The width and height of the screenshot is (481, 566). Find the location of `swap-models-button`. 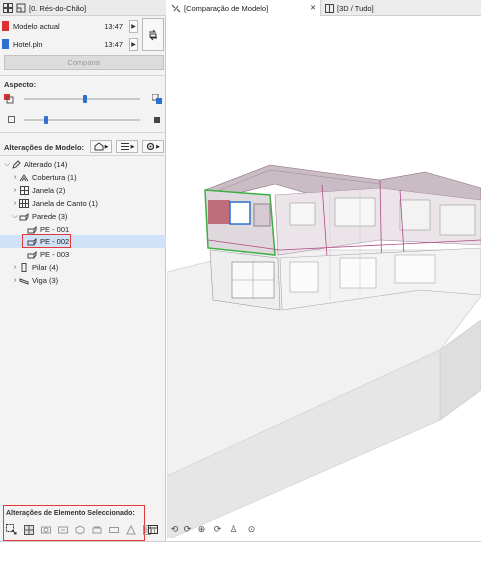

swap-models-button is located at coordinates (153, 34).